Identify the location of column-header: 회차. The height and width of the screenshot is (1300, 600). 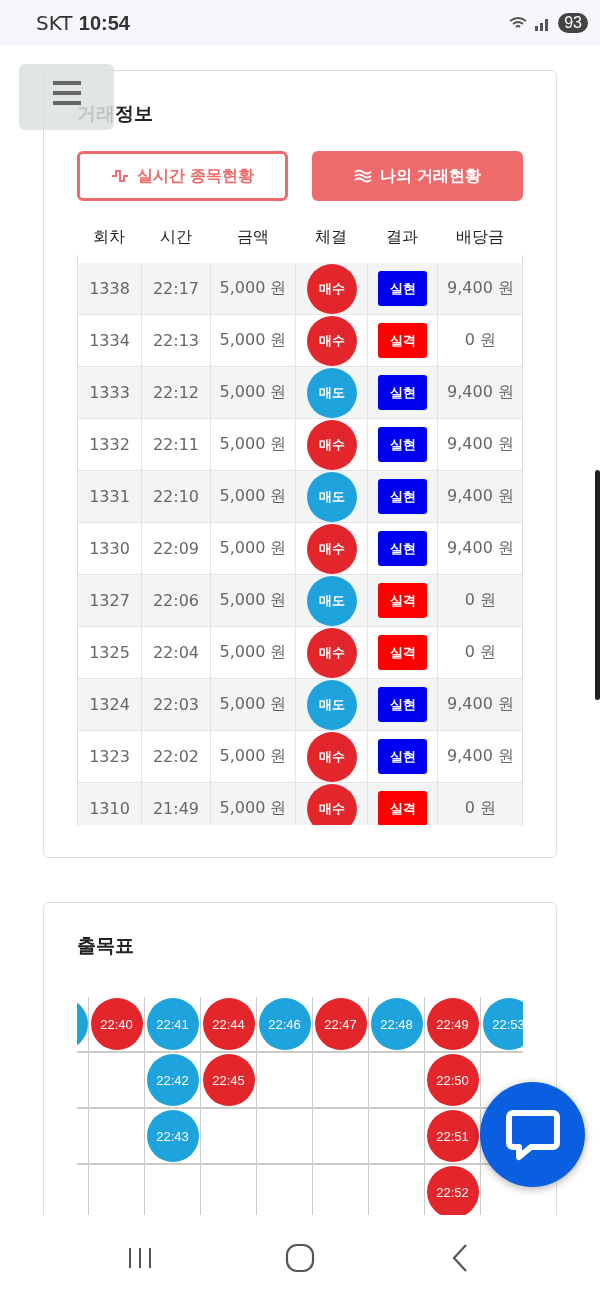
(109, 237).